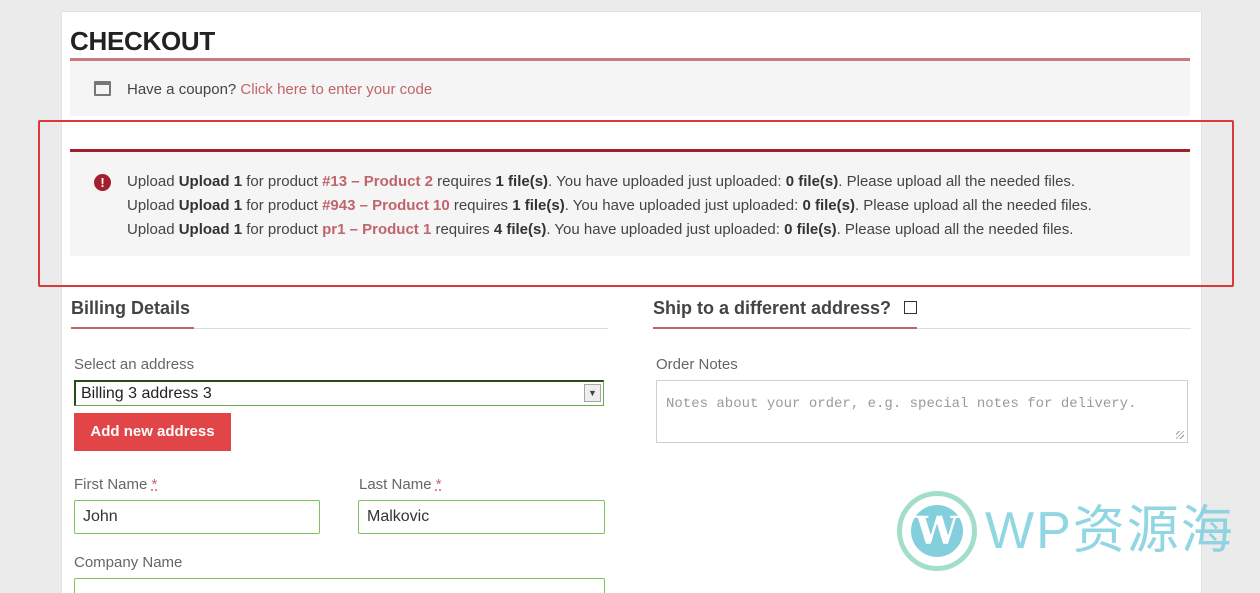 This screenshot has height=593, width=1260. What do you see at coordinates (592, 393) in the screenshot?
I see `chevron-down-icon: ▼` at bounding box center [592, 393].